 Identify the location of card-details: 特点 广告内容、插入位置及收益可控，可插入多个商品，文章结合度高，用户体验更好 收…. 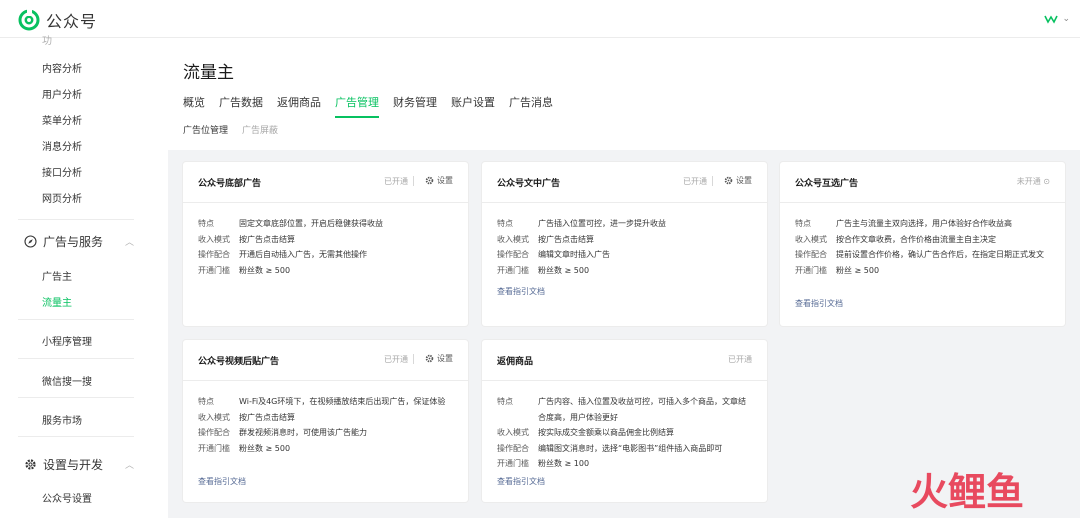
(624, 433).